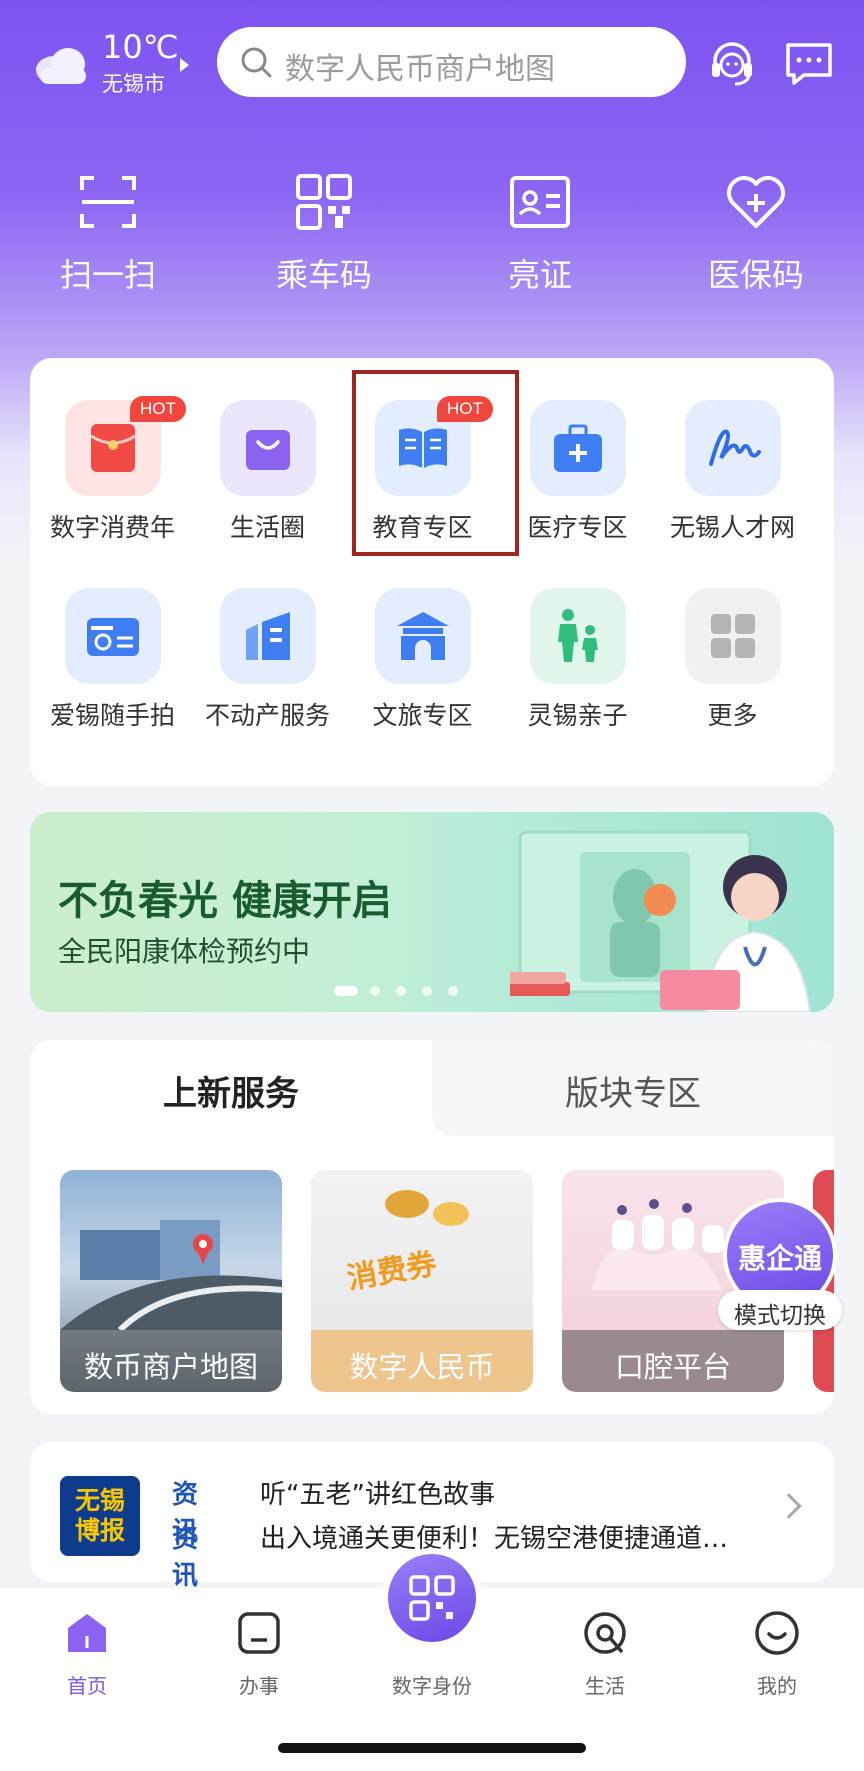 This screenshot has height=1771, width=864. I want to click on customer-service-icon, so click(732, 64).